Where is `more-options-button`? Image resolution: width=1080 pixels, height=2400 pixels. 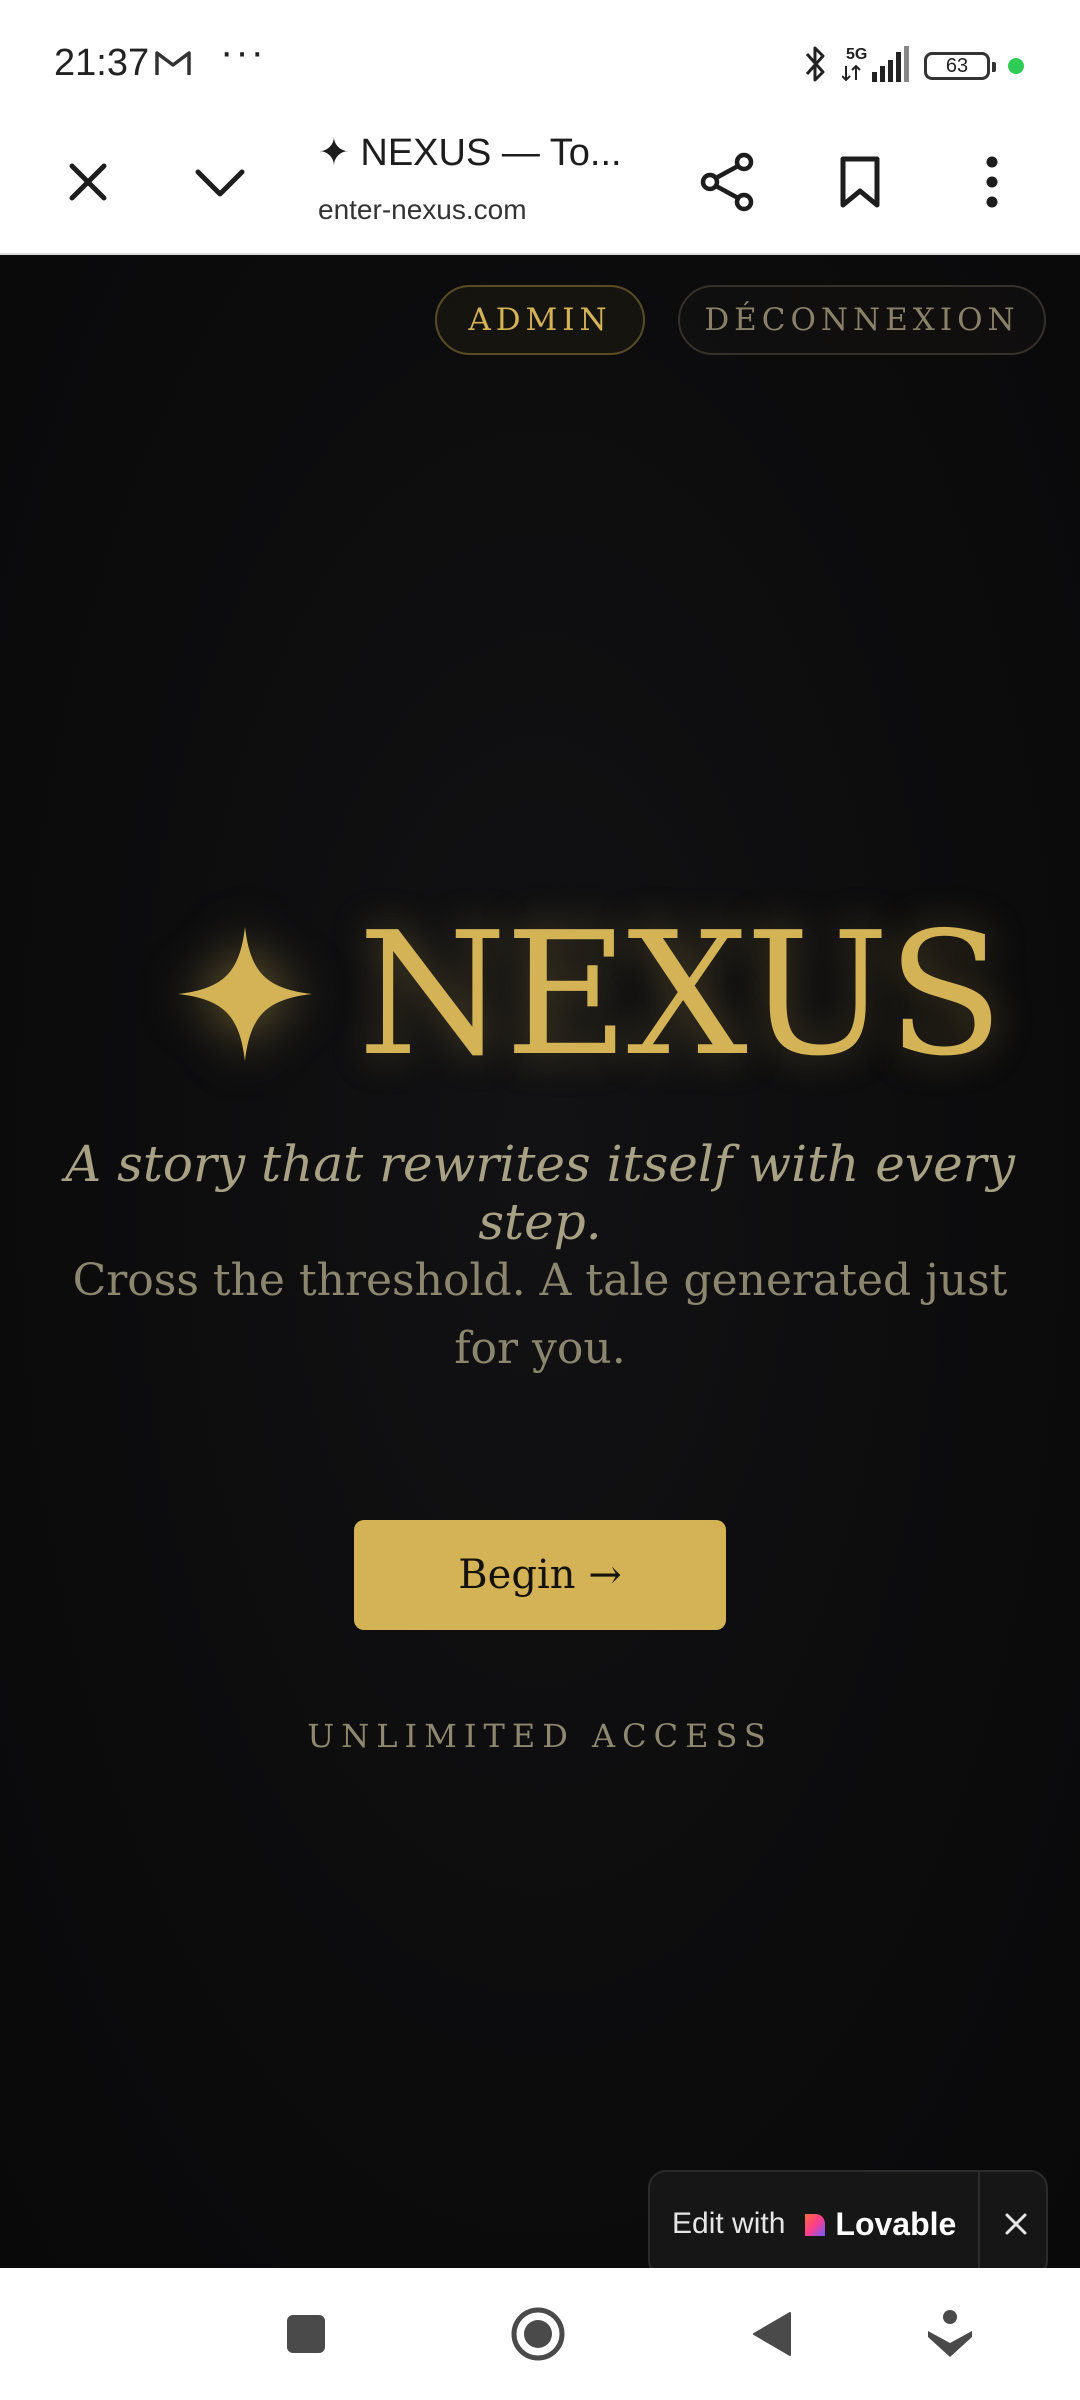 more-options-button is located at coordinates (992, 182).